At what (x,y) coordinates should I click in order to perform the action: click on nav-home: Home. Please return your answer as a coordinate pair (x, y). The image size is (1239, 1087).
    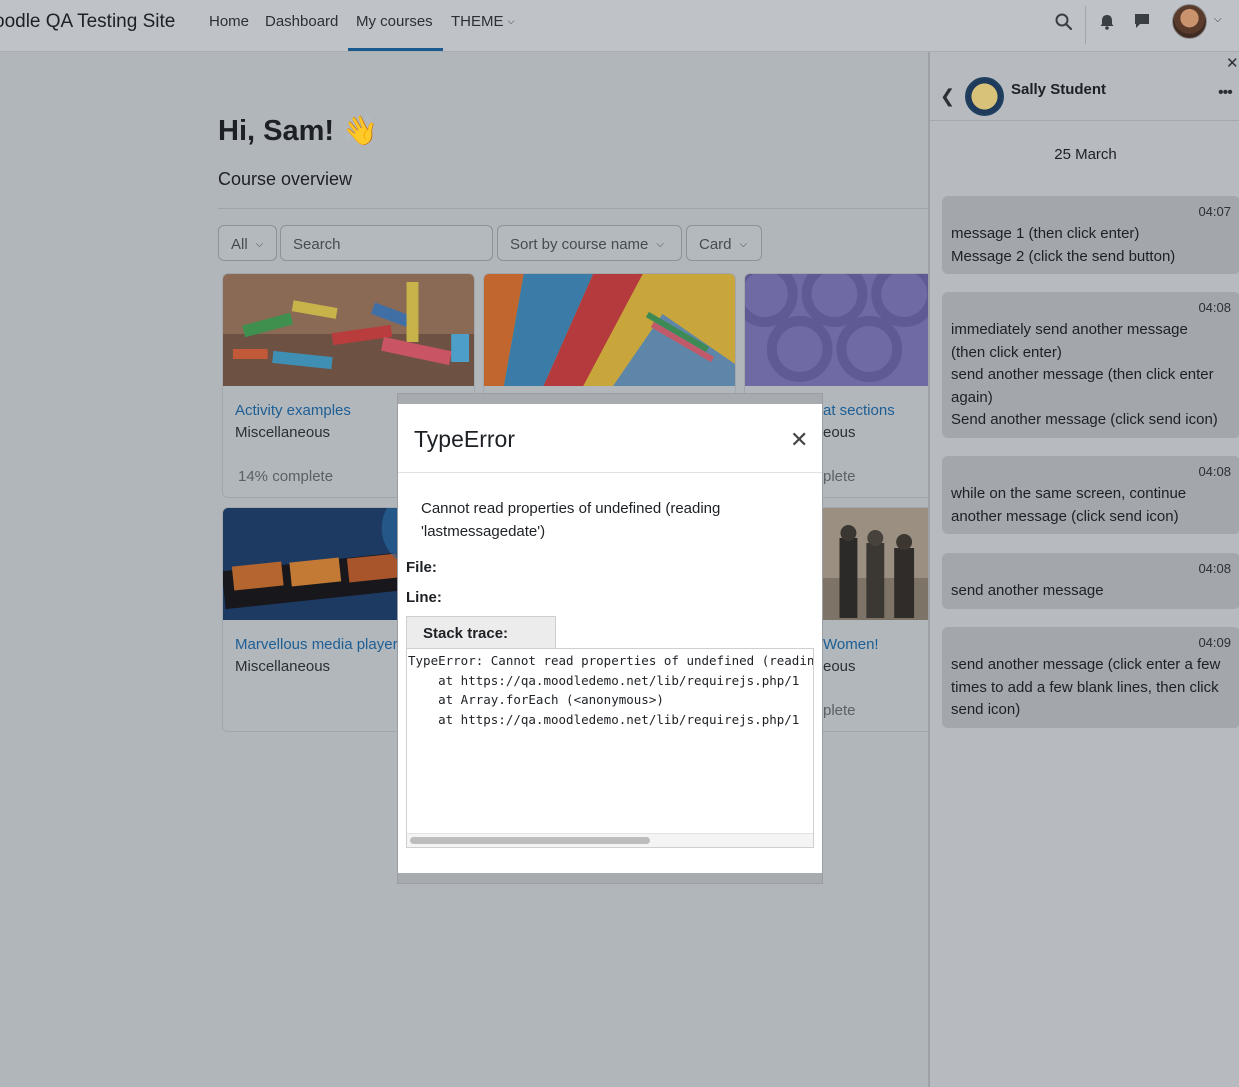
    Looking at the image, I should click on (229, 21).